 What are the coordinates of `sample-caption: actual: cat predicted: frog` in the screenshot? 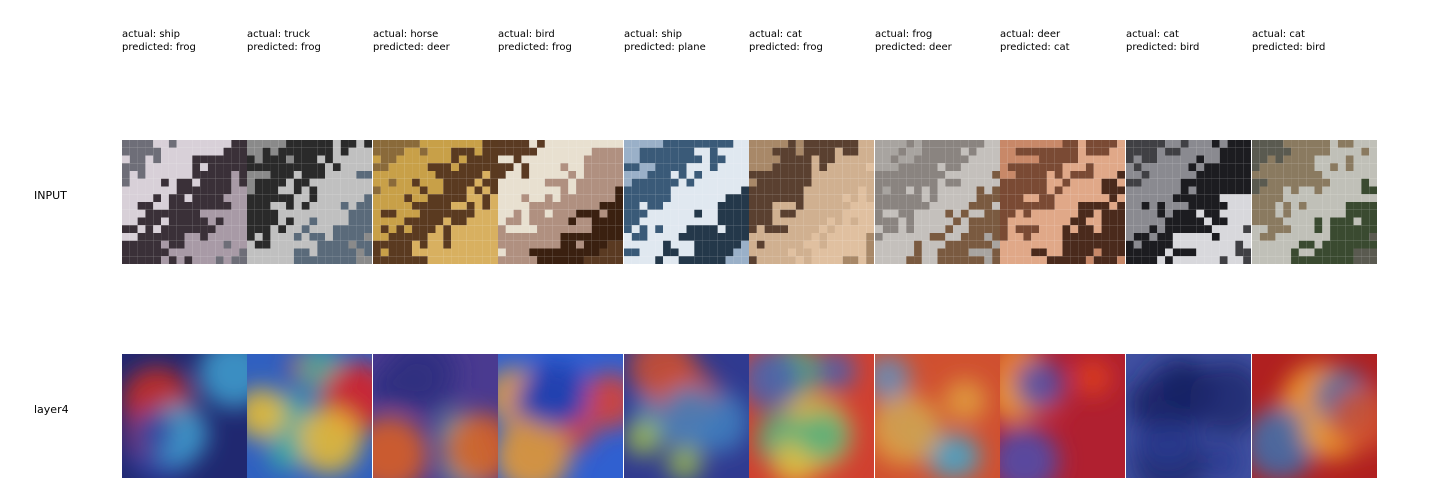 It's located at (786, 41).